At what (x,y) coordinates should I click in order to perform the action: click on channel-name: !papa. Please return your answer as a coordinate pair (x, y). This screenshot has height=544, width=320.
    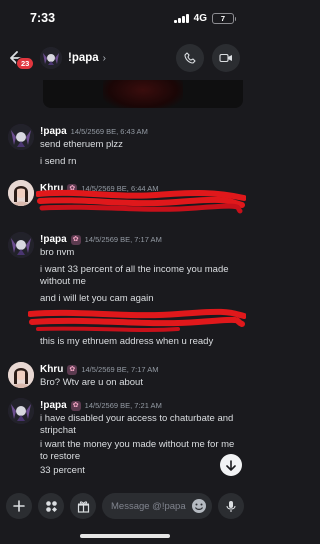
    Looking at the image, I should click on (83, 58).